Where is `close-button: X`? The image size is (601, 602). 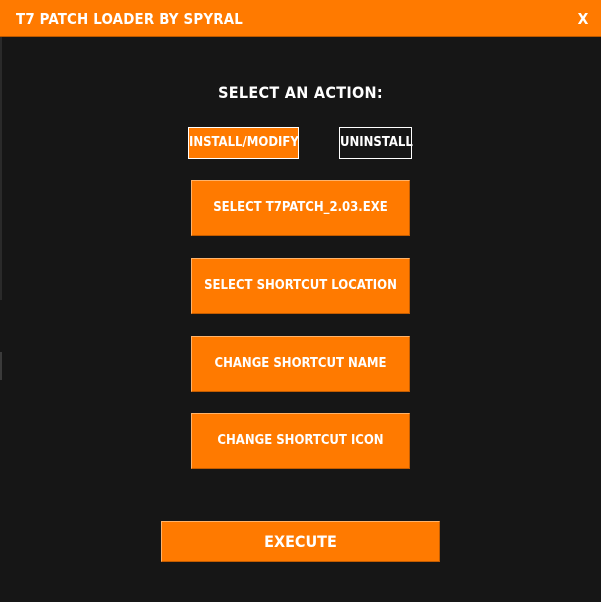 close-button: X is located at coordinates (581, 18).